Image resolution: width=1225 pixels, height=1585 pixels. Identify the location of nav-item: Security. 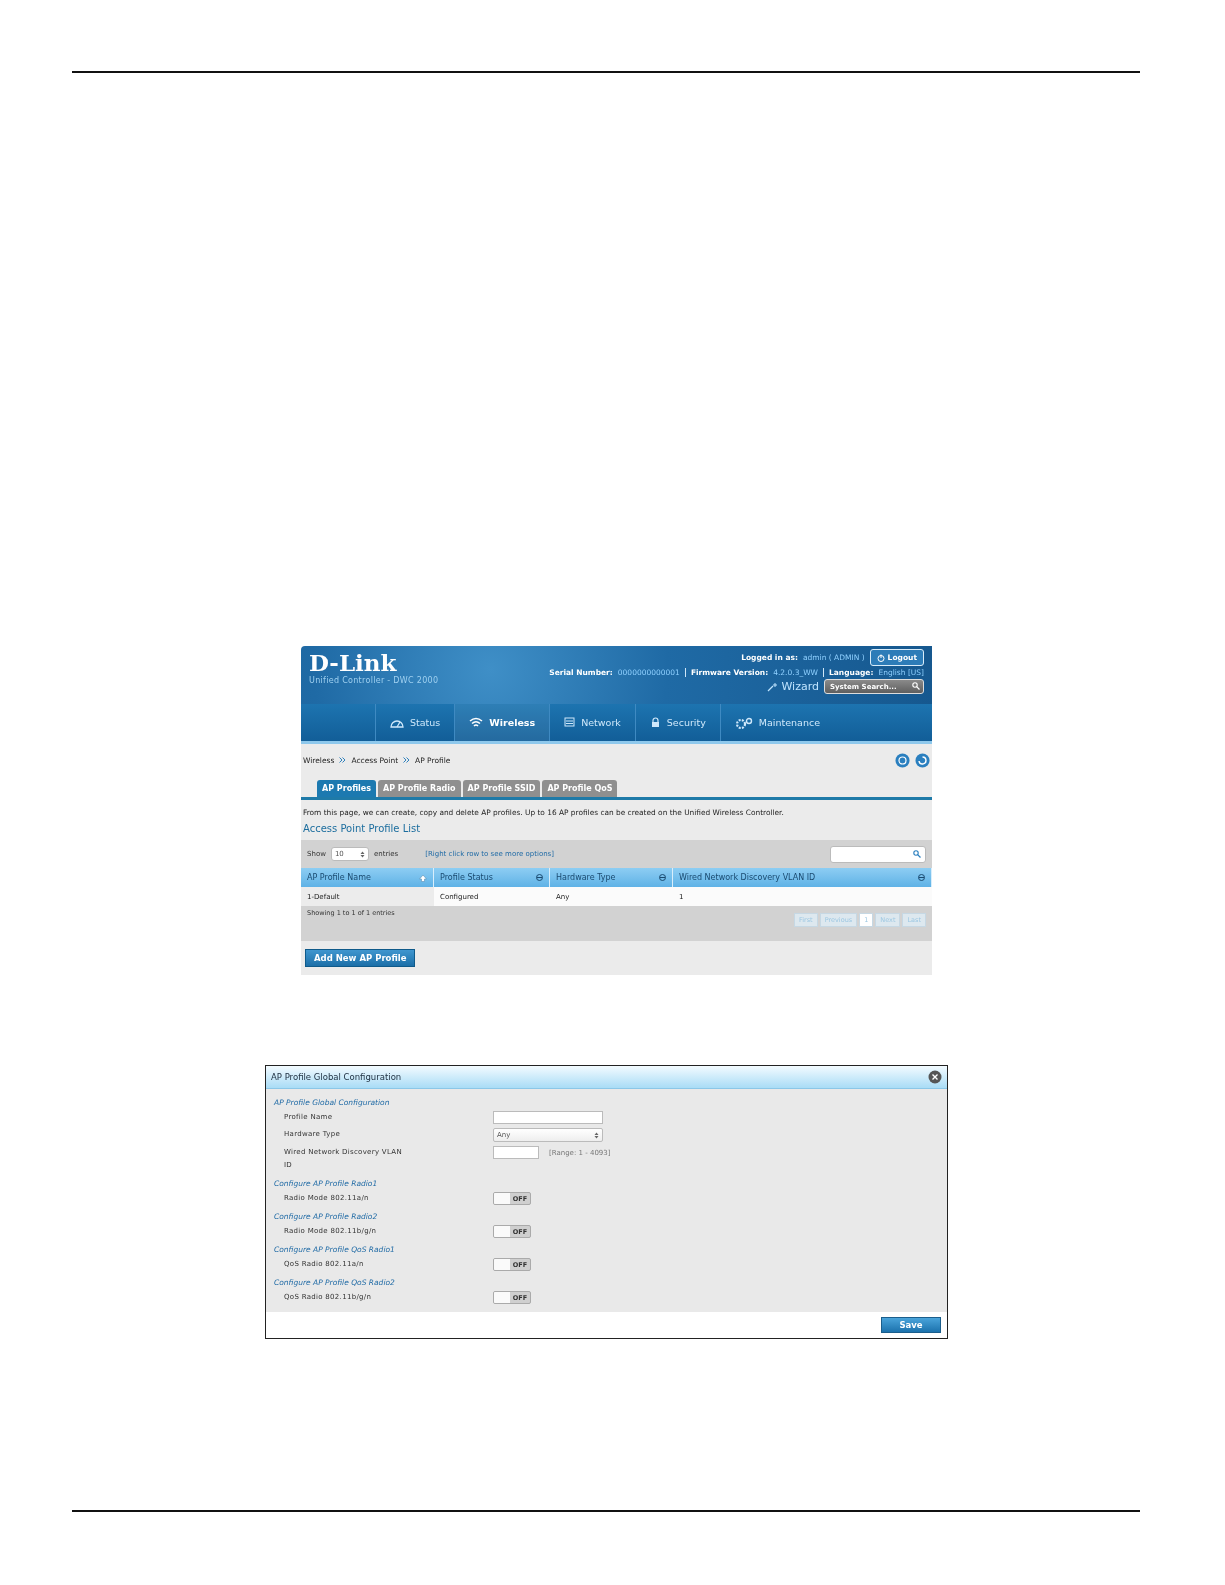
(677, 722).